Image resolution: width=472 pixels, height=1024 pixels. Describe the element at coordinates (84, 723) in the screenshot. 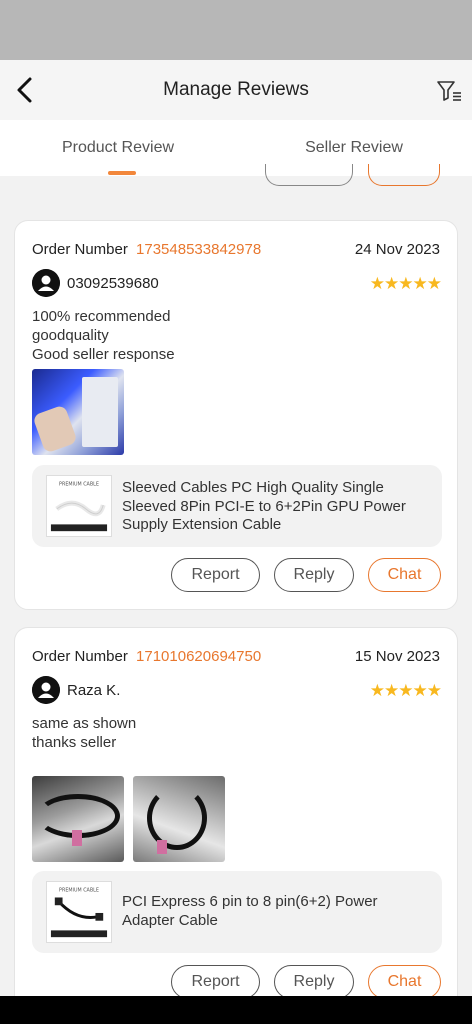

I see `review-line: same as shown` at that location.